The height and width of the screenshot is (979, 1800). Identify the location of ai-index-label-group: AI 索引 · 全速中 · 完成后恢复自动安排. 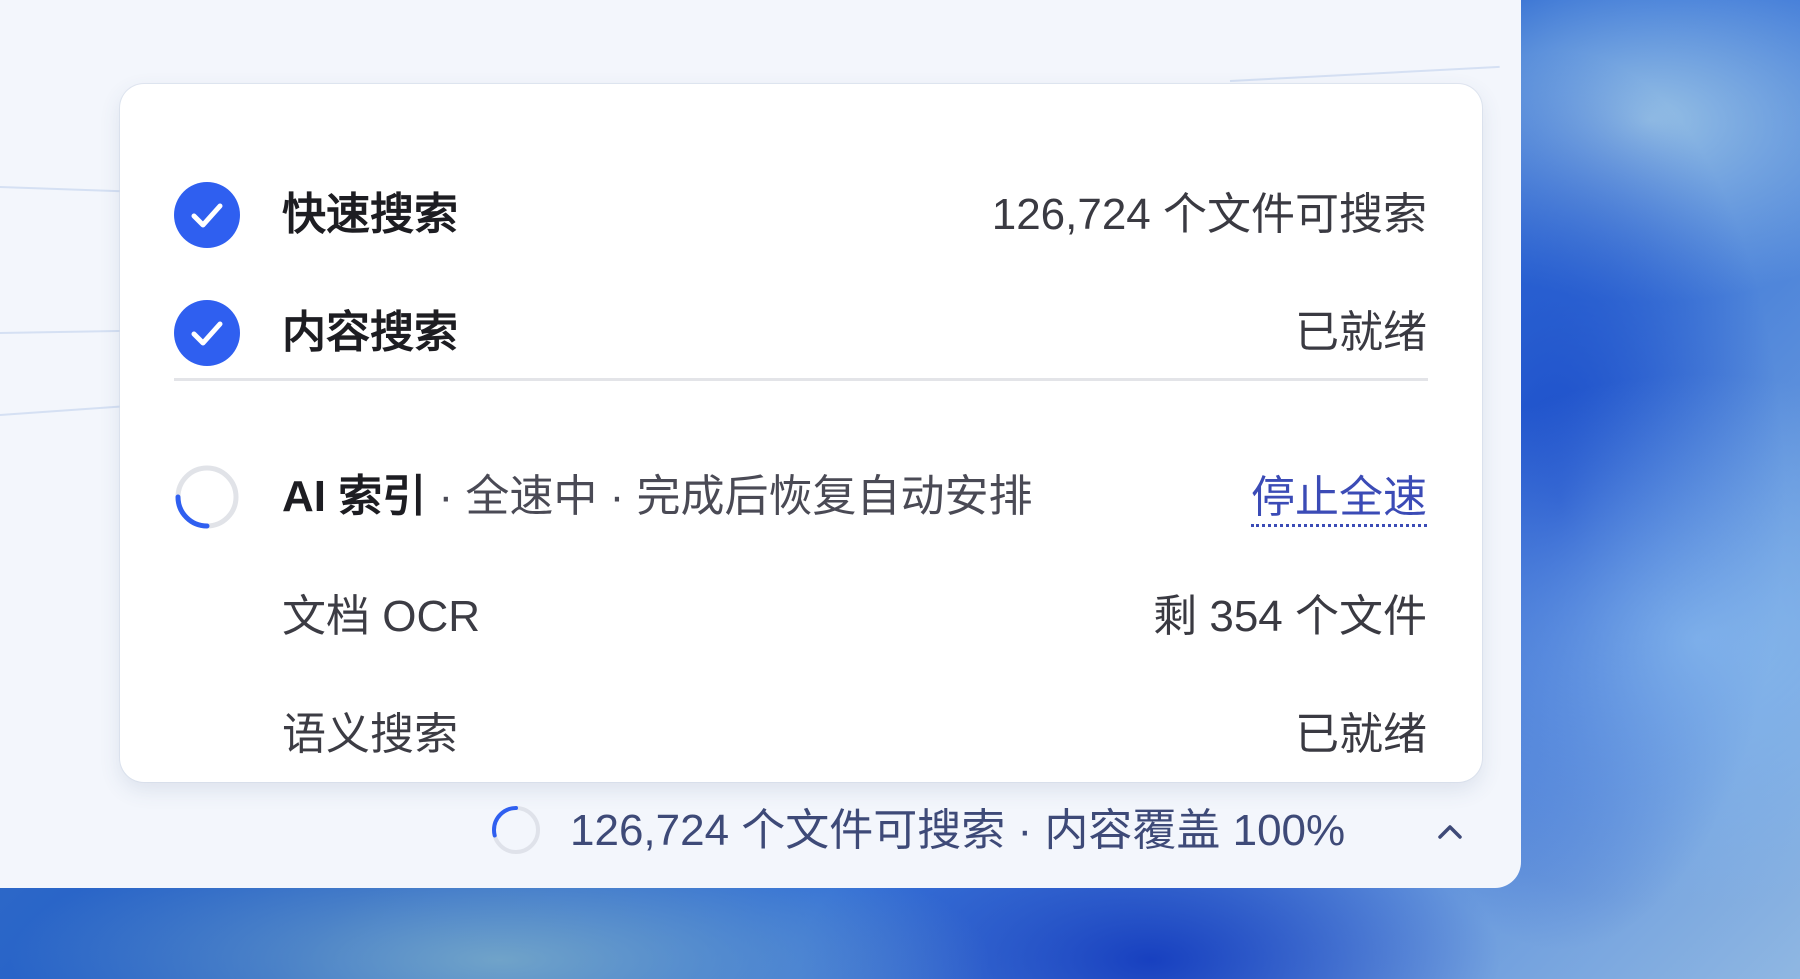
(657, 497).